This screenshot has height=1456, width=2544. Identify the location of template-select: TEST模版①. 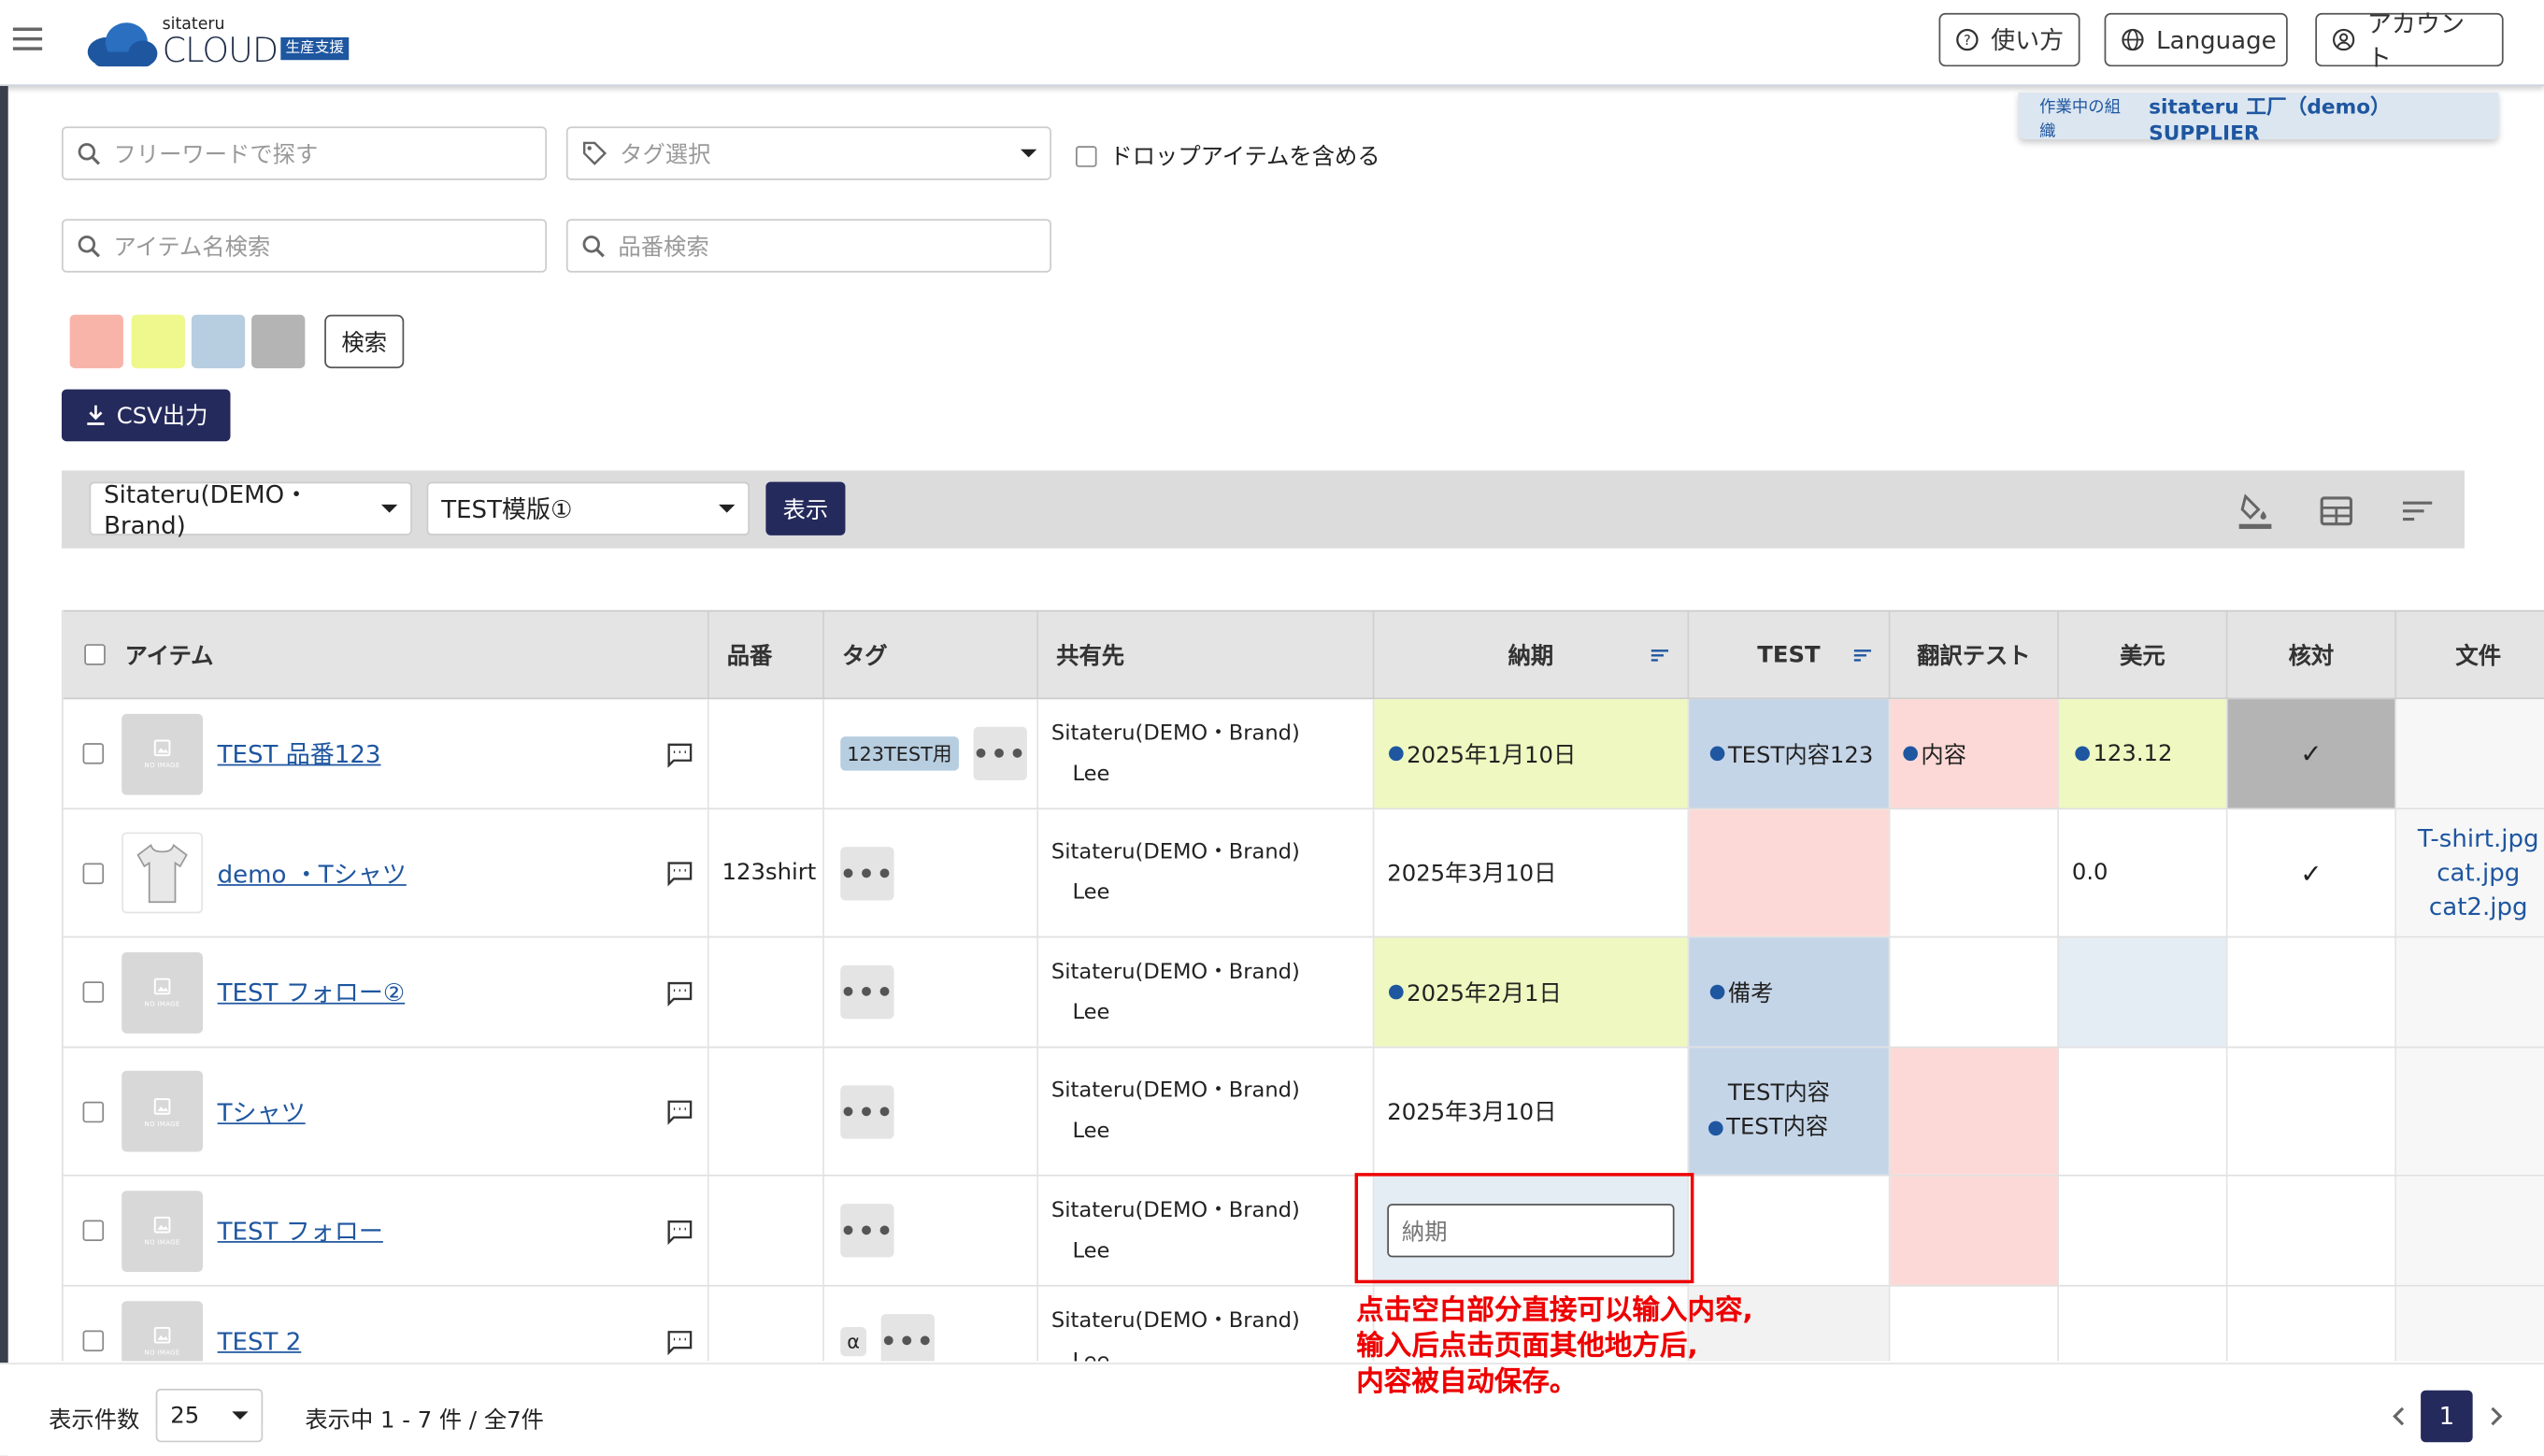
(588, 508).